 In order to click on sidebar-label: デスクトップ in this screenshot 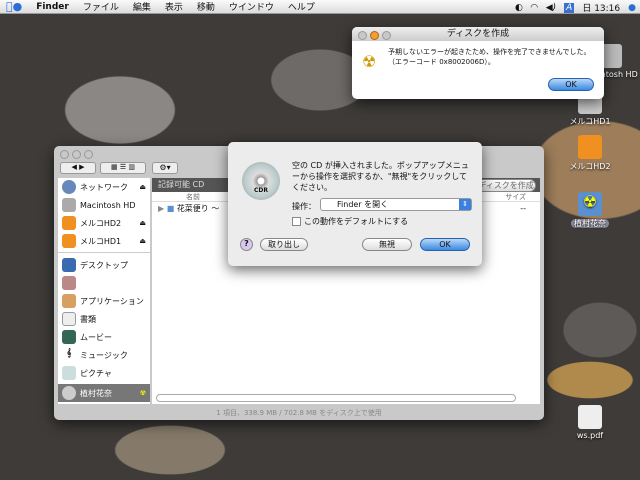, I will do `click(104, 265)`.